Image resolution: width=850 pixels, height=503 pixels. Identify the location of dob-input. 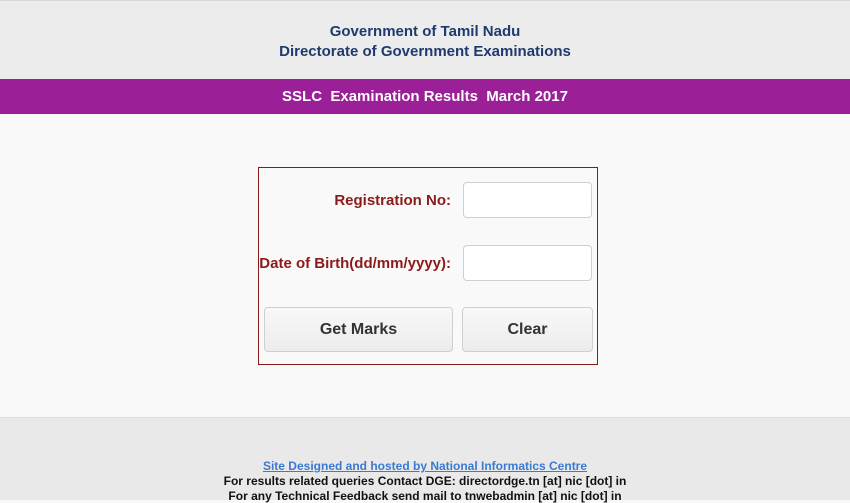
(527, 263).